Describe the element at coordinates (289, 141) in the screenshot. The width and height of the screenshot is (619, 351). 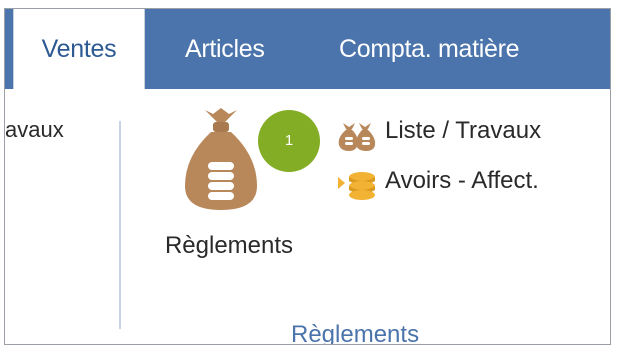
I see `step-badge: 1` at that location.